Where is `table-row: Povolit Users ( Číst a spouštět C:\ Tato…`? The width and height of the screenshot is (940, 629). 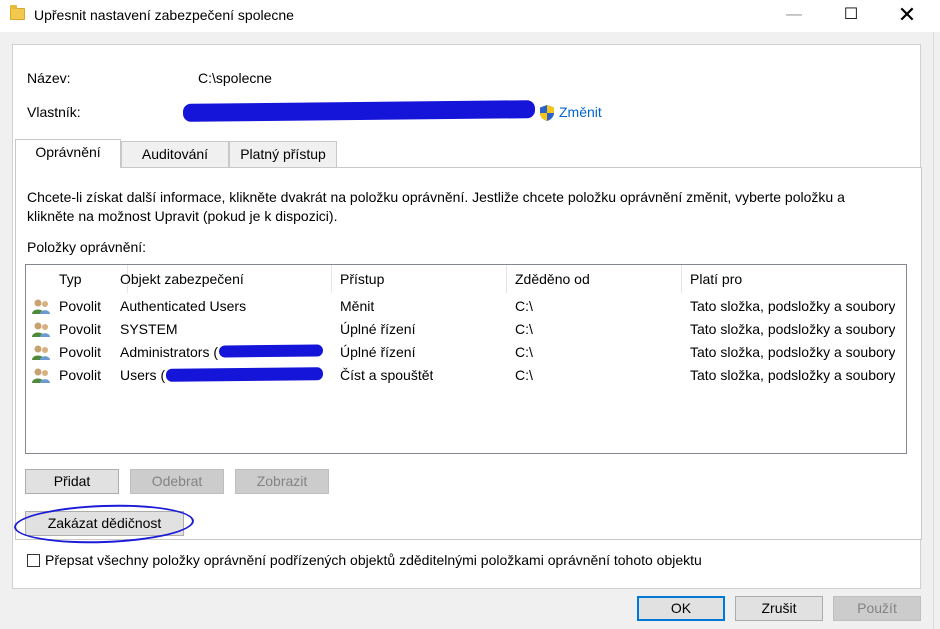
table-row: Povolit Users ( Číst a spouštět C:\ Tato… is located at coordinates (466, 375).